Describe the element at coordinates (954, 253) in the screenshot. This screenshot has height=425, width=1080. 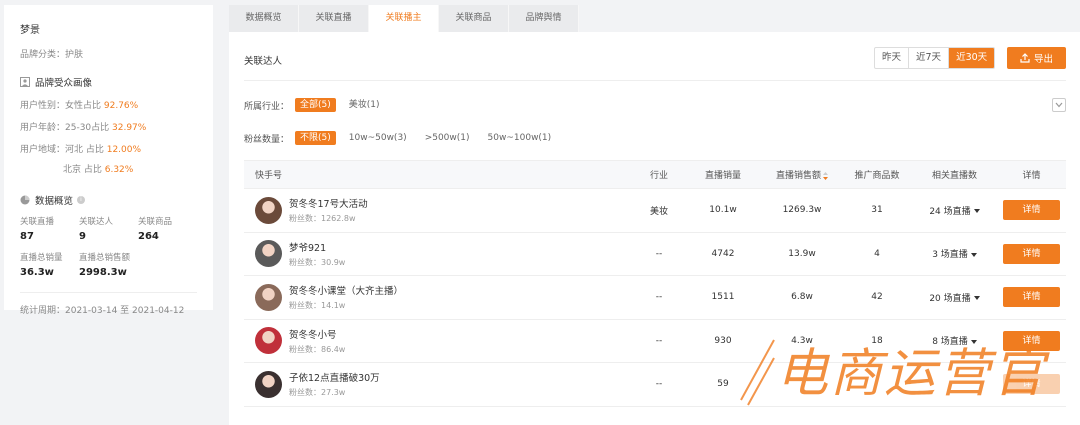
I see `lives-cell: 3 场直播` at that location.